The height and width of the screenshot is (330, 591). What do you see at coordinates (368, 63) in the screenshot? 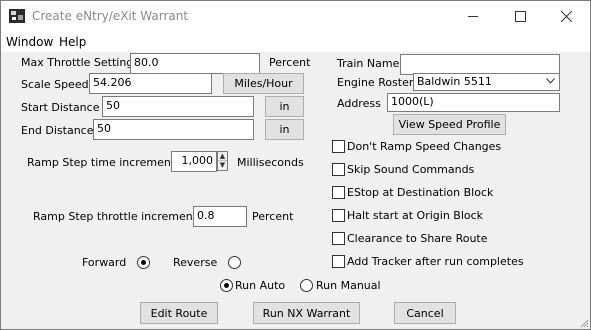
I see `train-name-label: Train Name` at bounding box center [368, 63].